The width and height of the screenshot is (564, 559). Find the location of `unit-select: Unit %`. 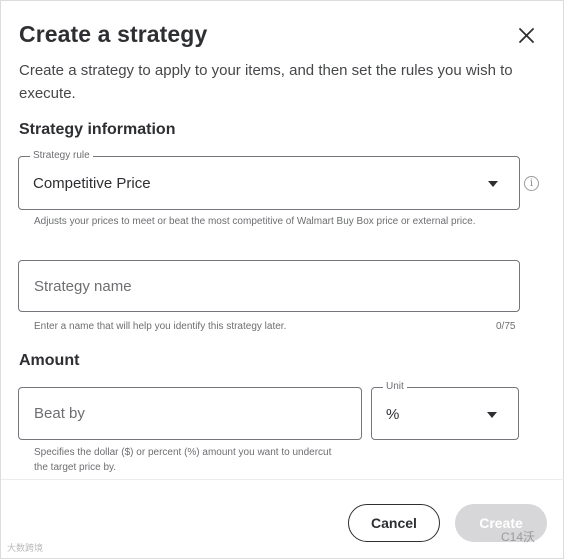

unit-select: Unit % is located at coordinates (445, 410).